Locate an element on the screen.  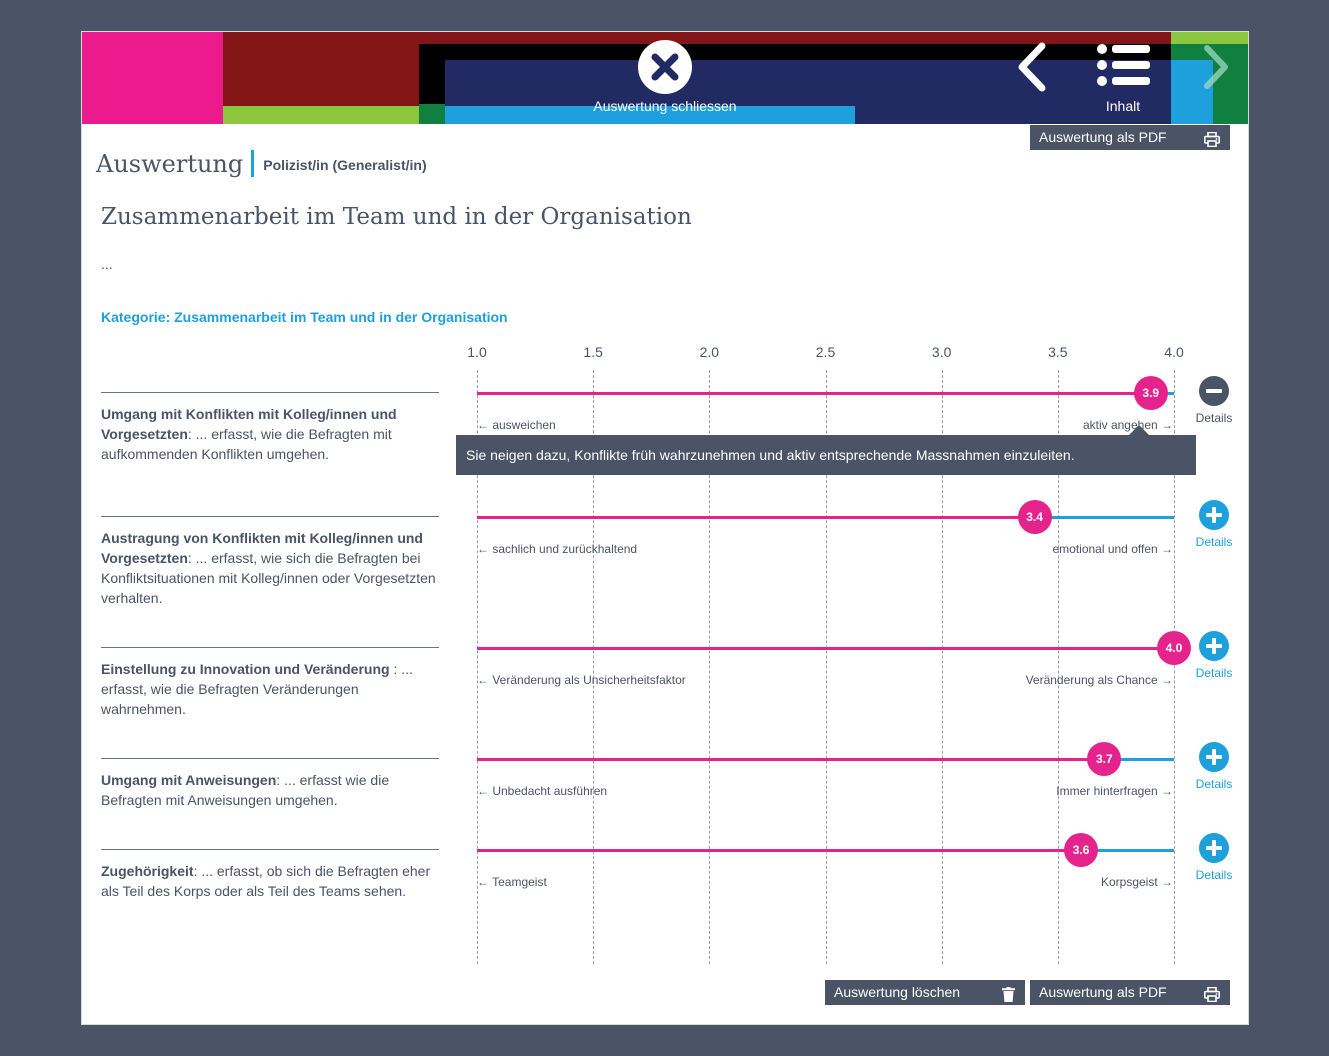
banner-block-pink is located at coordinates (152, 78).